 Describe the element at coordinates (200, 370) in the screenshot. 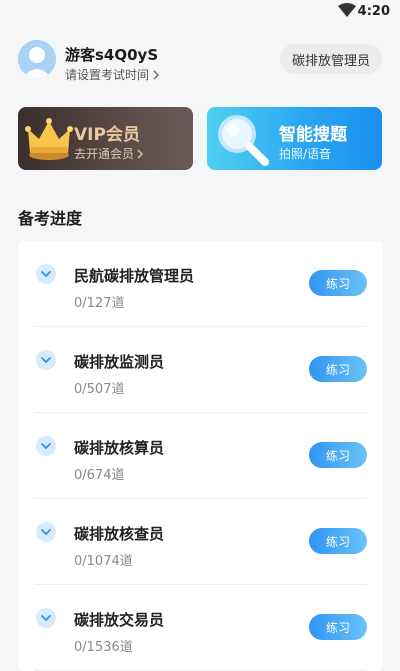

I see `list-item: 碳排放监测员 0/507道 练习` at that location.